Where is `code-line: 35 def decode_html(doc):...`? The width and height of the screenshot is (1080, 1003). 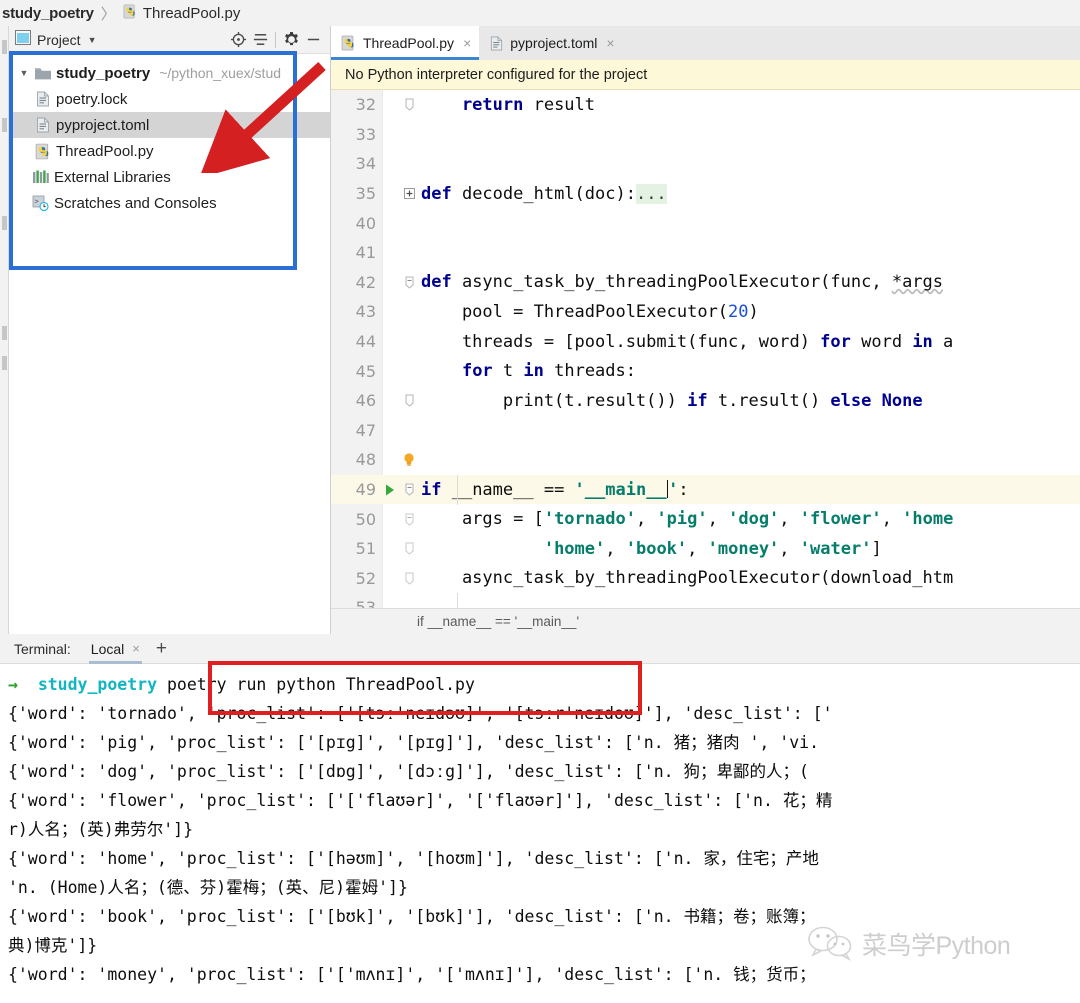 code-line: 35 def decode_html(doc):... is located at coordinates (705, 194).